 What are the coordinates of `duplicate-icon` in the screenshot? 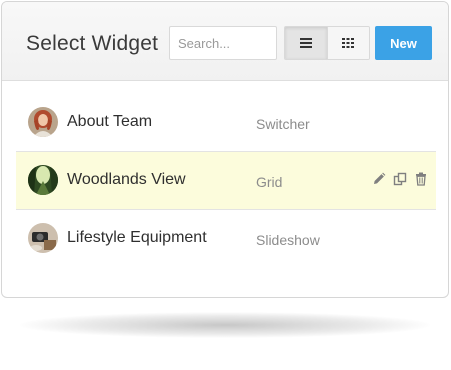 It's located at (400, 179).